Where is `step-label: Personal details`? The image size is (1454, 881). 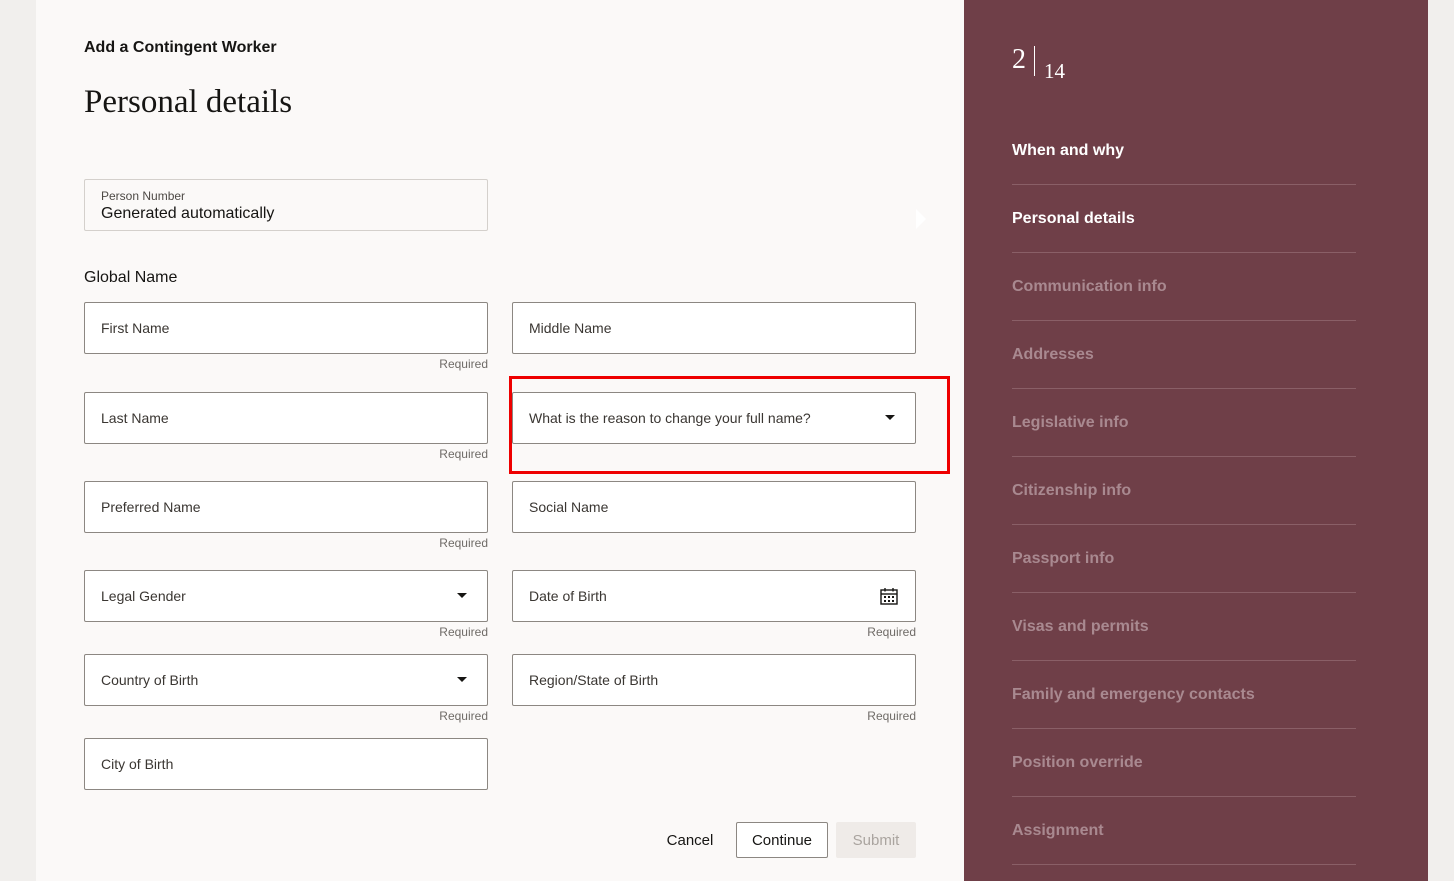 step-label: Personal details is located at coordinates (1073, 218).